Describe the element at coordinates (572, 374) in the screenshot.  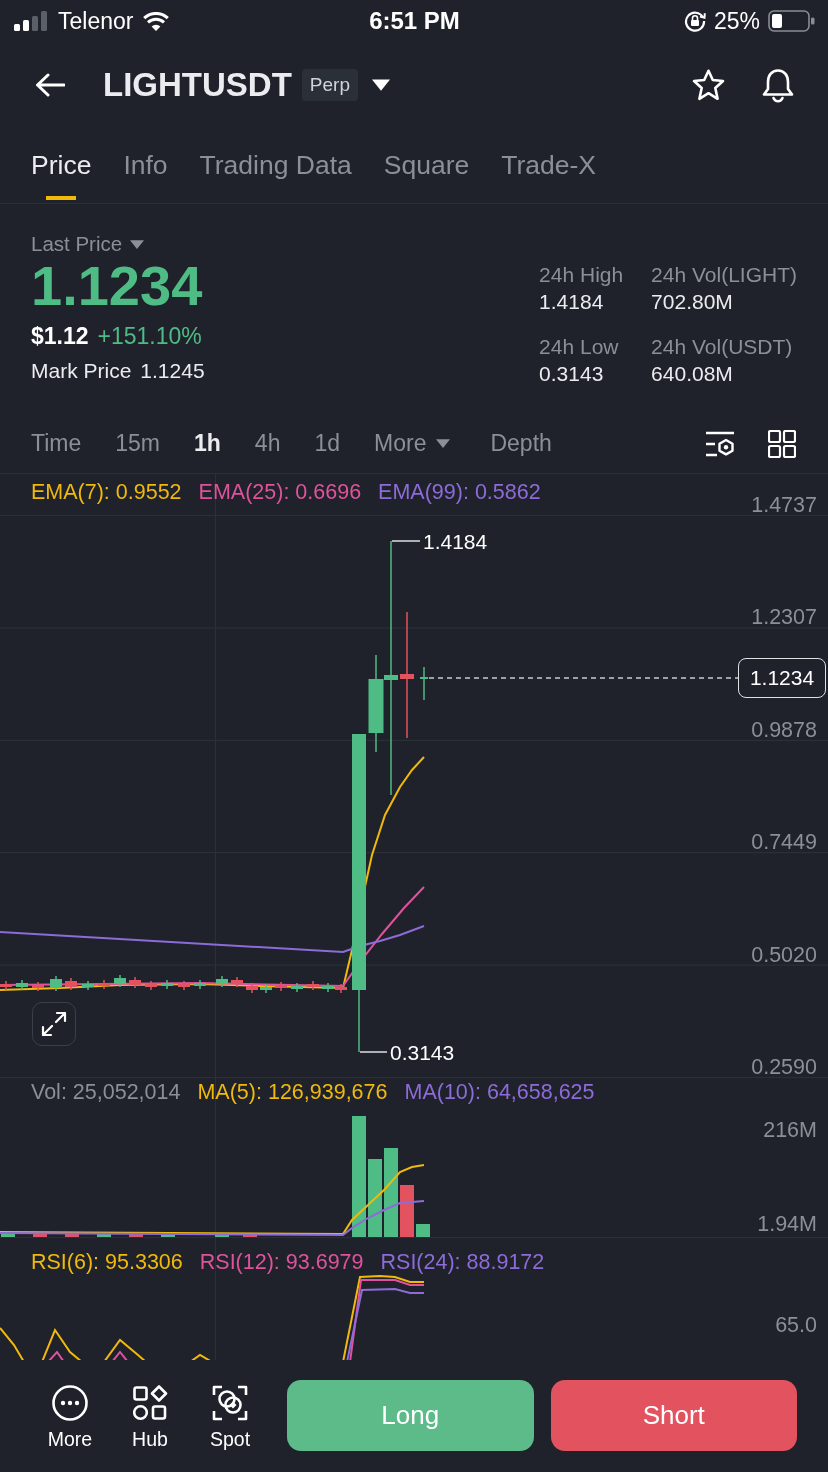
I see `stat-value: 0.3143` at that location.